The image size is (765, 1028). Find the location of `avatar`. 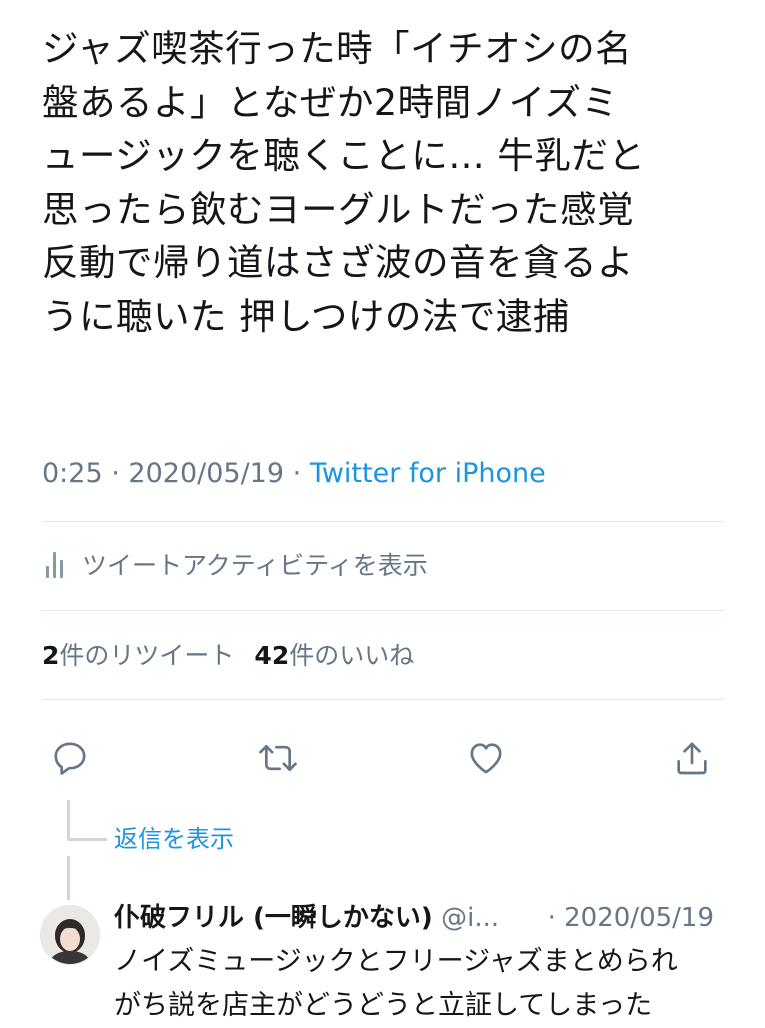

avatar is located at coordinates (70, 935).